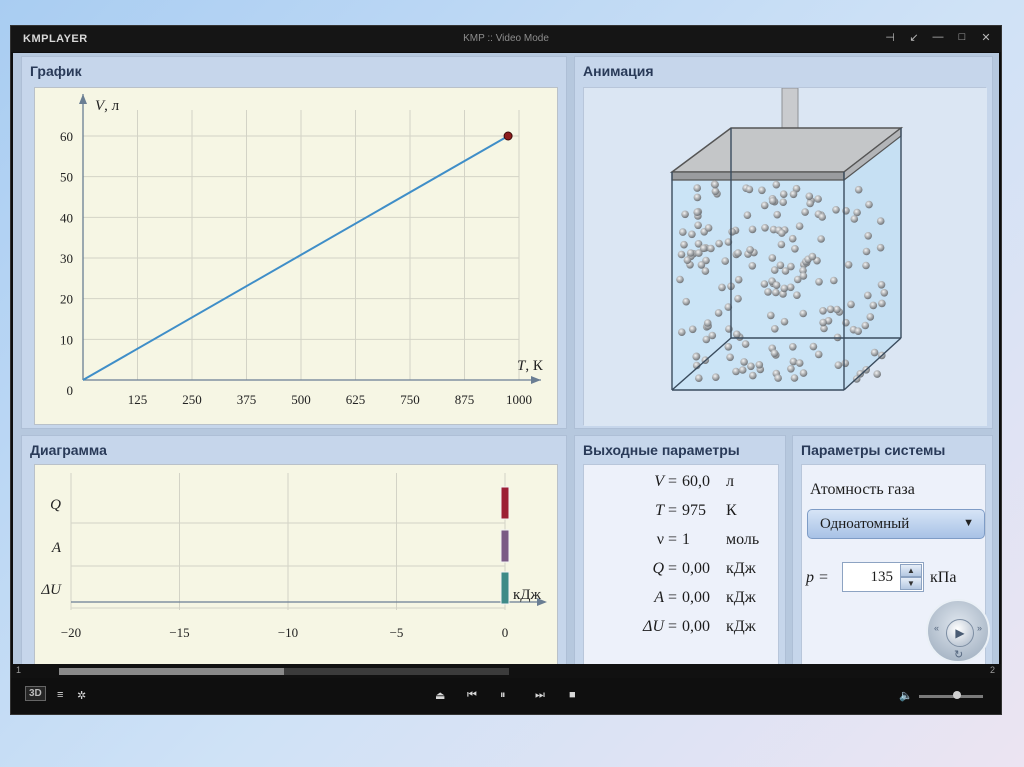 The image size is (1024, 767). What do you see at coordinates (817, 577) in the screenshot?
I see `pressure-label: p =` at bounding box center [817, 577].